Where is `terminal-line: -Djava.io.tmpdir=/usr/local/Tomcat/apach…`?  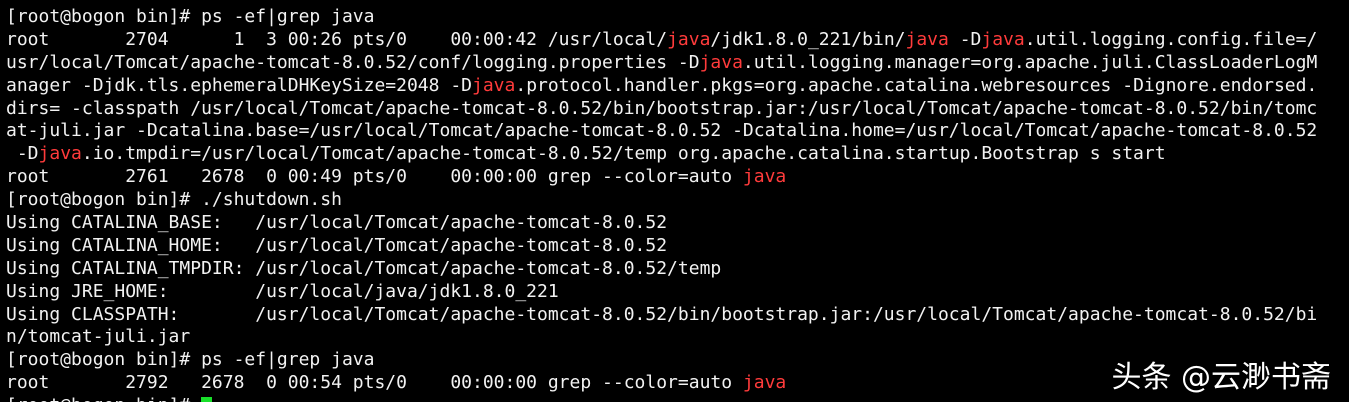
terminal-line: -Djava.io.tmpdir=/usr/local/Tomcat/apach… is located at coordinates (677, 154).